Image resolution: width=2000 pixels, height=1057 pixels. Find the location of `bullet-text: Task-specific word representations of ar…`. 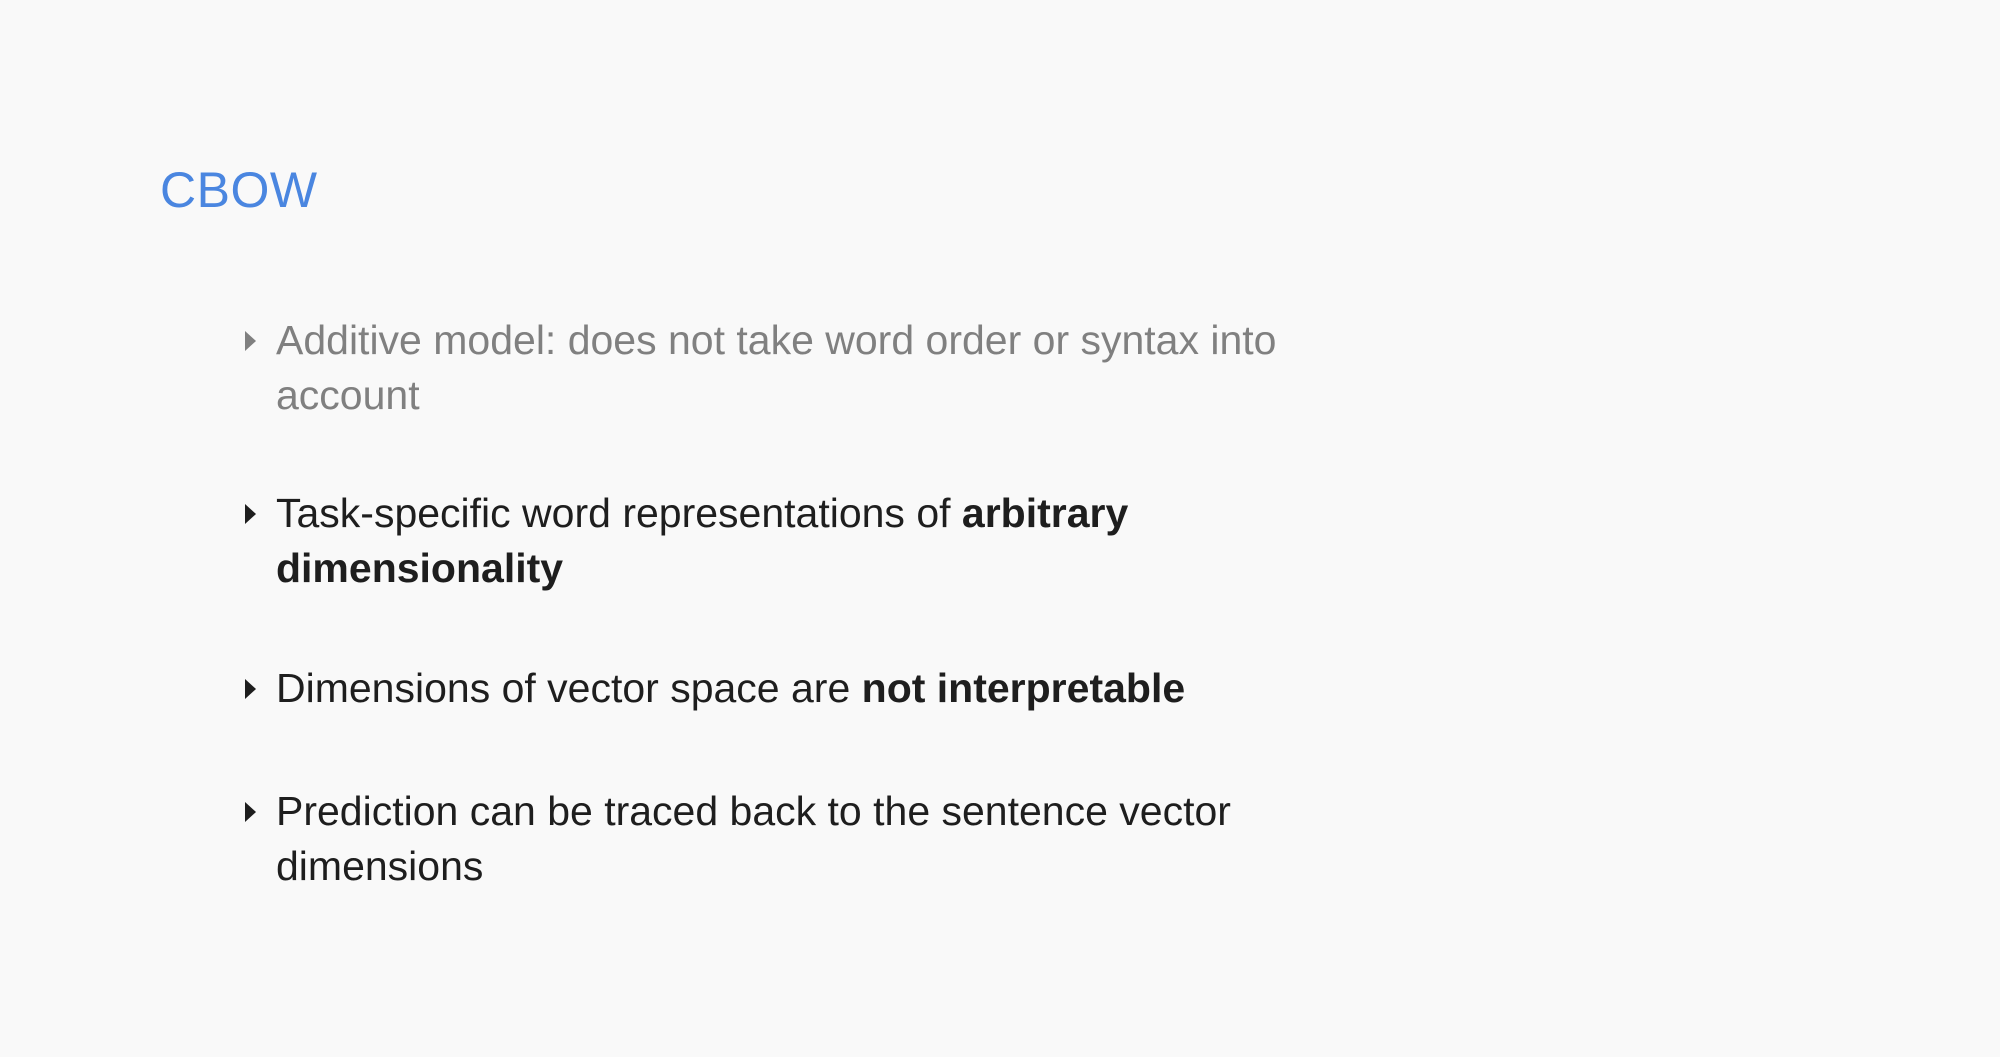

bullet-text: Task-specific word representations of ar… is located at coordinates (819, 541).